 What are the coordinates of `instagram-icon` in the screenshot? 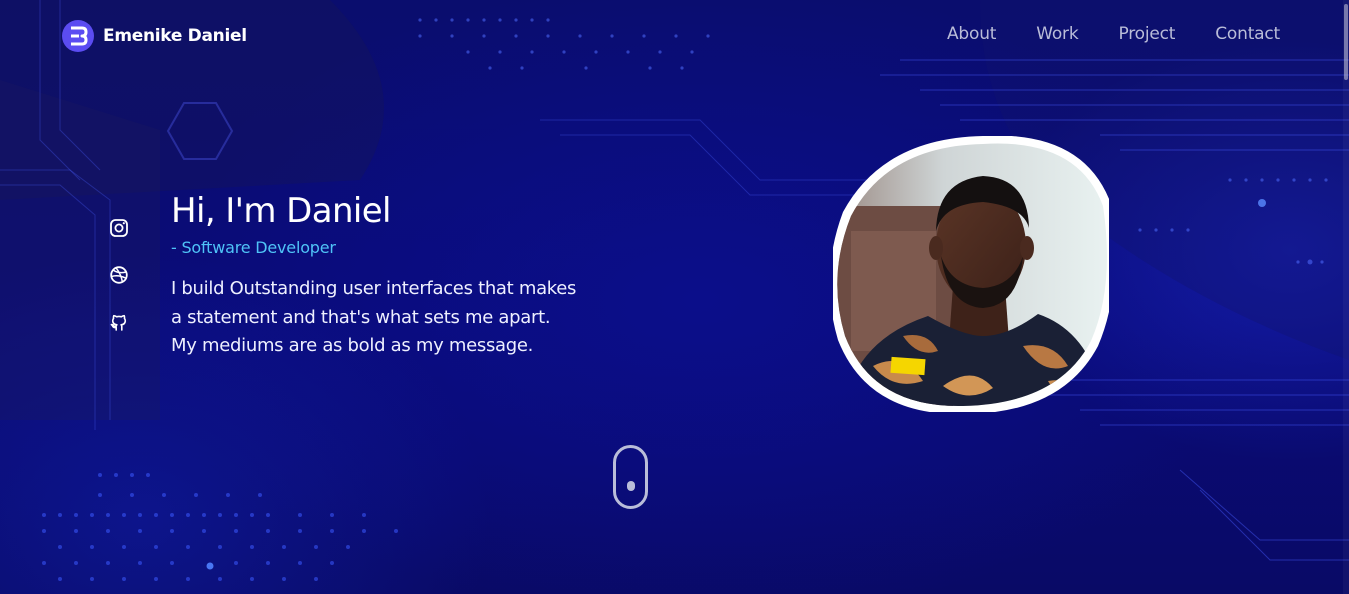 It's located at (119, 228).